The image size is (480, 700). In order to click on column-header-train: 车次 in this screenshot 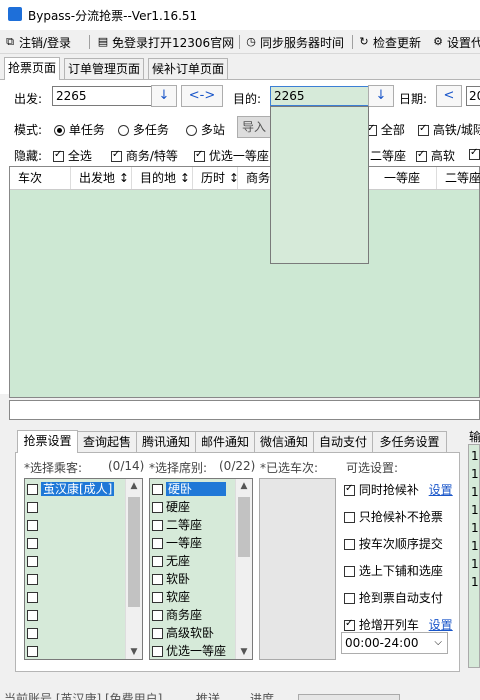, I will do `click(40, 178)`.